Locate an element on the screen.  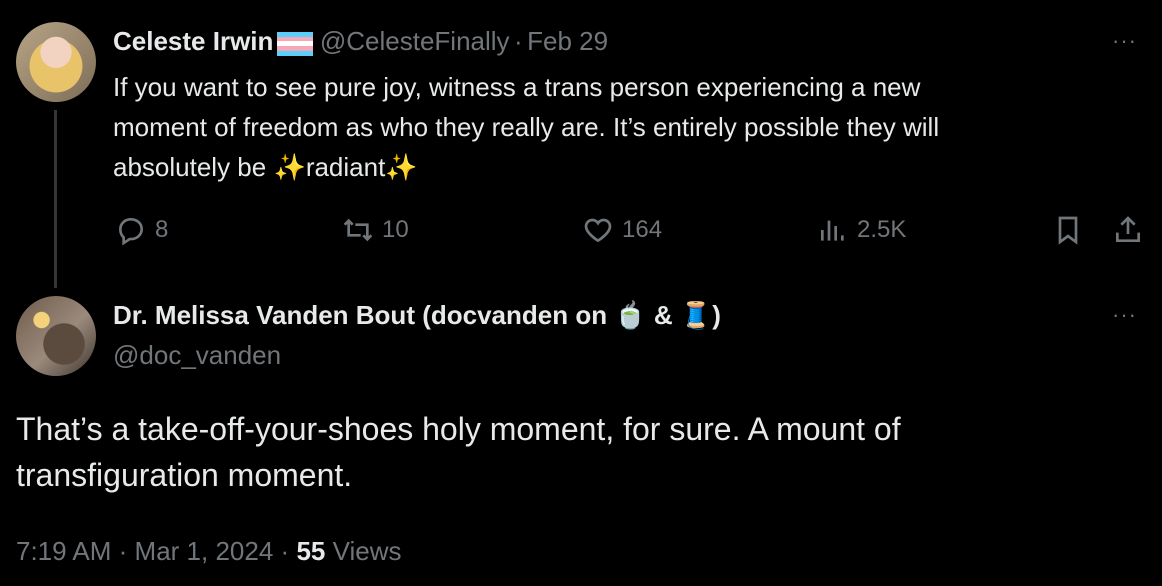
tweet-text-line: transfiguration moment. is located at coordinates (184, 475).